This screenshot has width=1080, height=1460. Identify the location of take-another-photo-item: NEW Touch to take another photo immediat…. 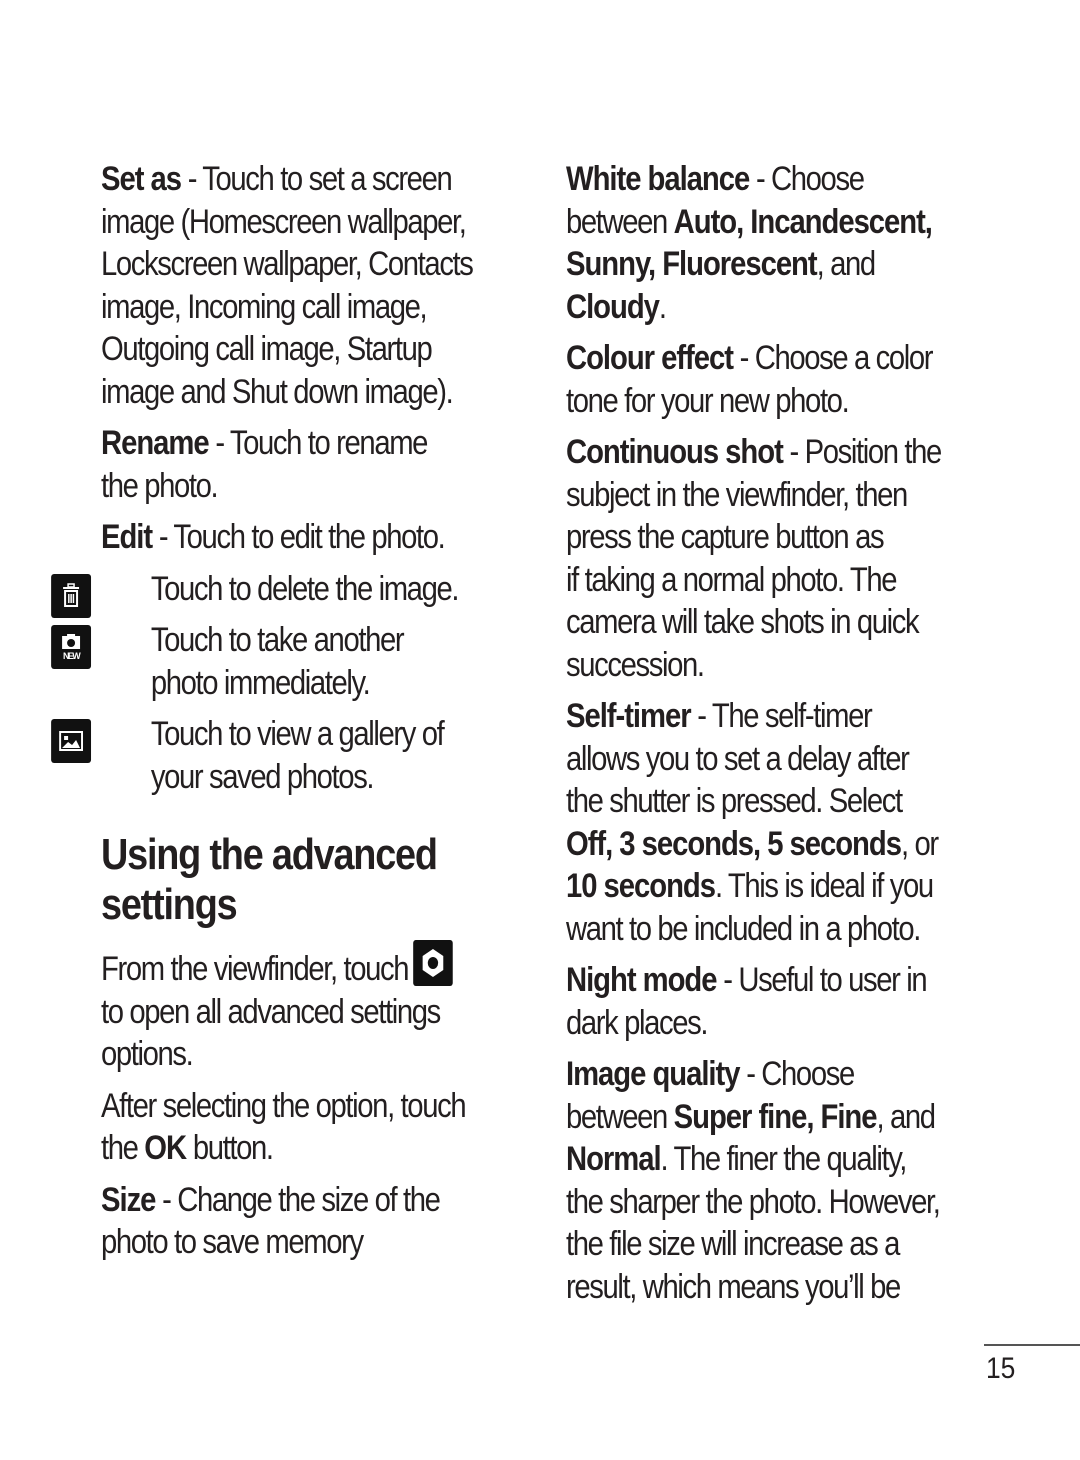
(316, 661).